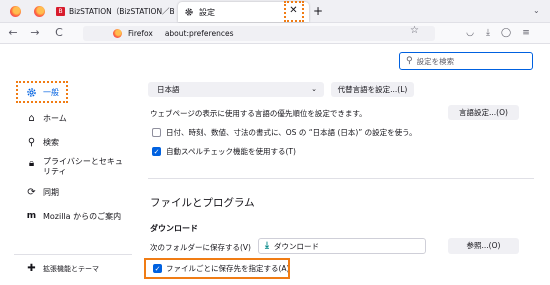  I want to click on sync-icon: ⟳, so click(31, 192).